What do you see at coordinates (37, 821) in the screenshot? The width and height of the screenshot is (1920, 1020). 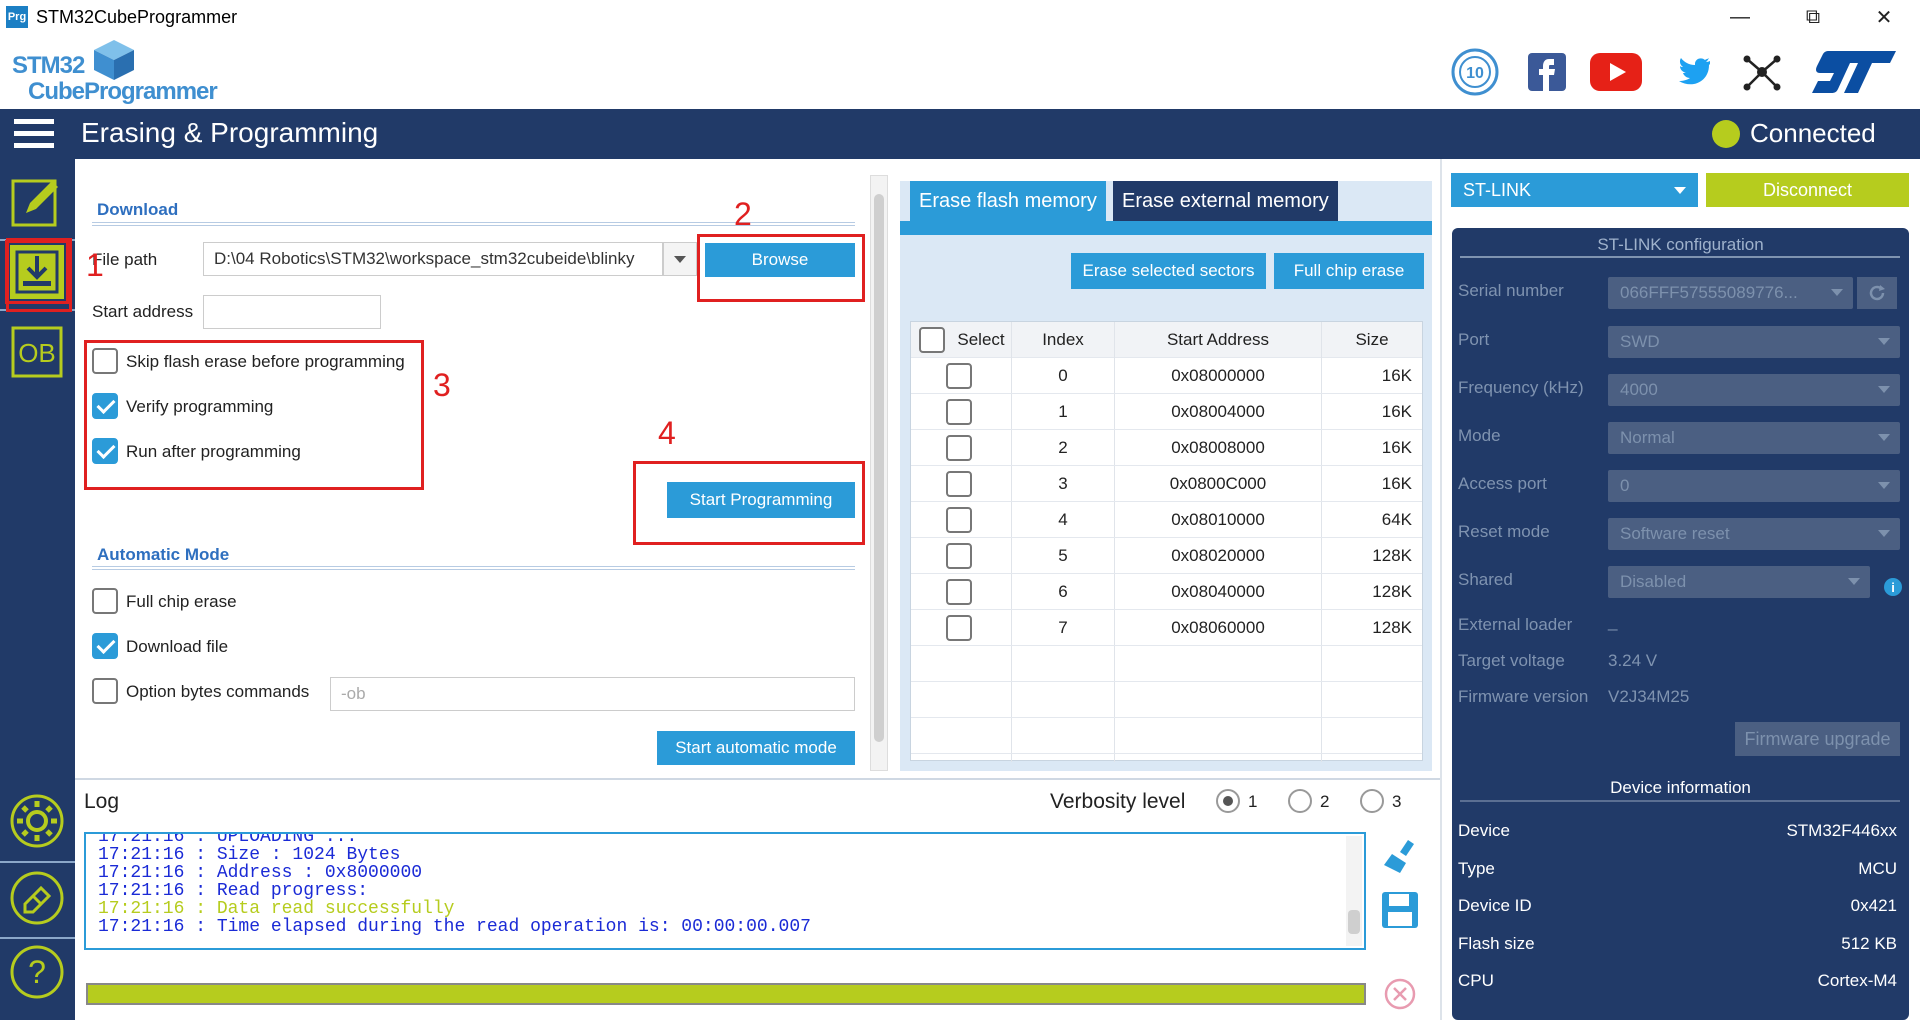 I see `settings-icon` at bounding box center [37, 821].